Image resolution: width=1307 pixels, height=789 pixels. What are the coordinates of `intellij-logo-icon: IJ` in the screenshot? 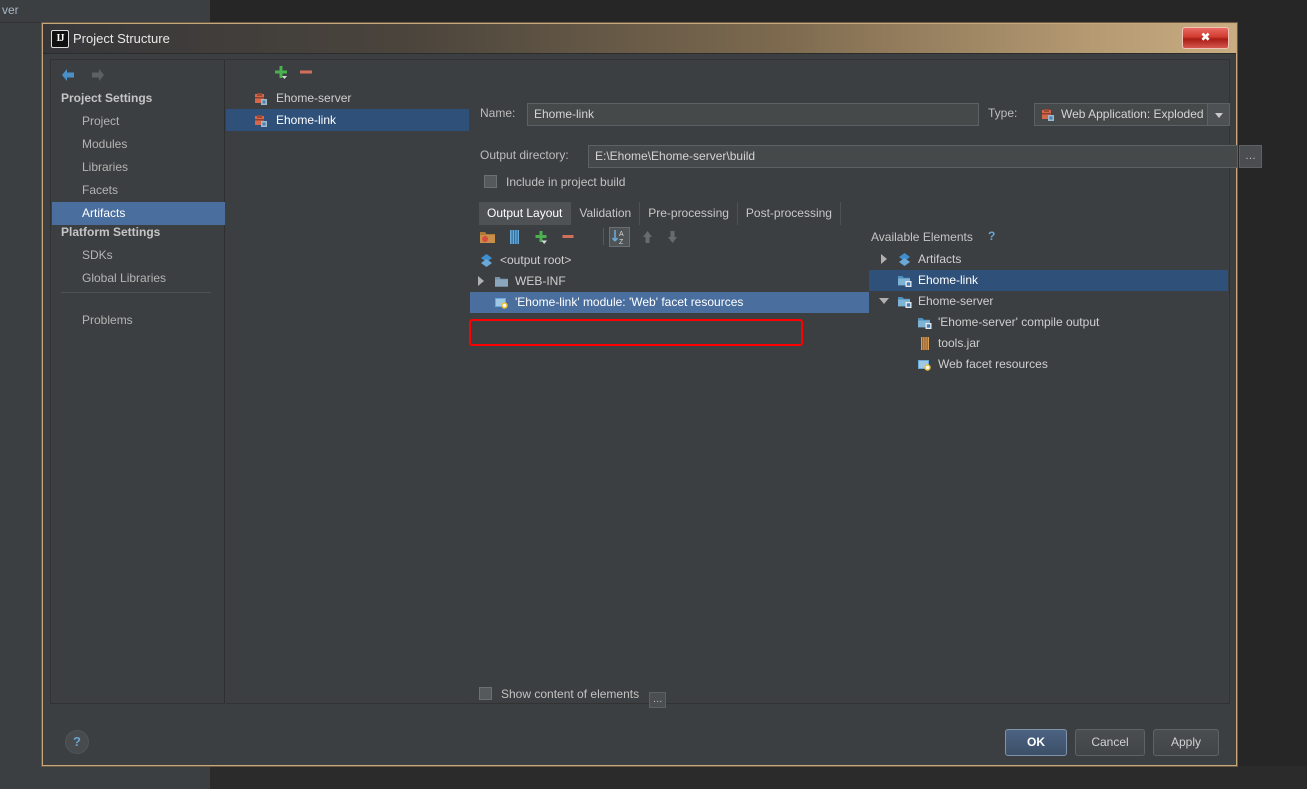 It's located at (60, 39).